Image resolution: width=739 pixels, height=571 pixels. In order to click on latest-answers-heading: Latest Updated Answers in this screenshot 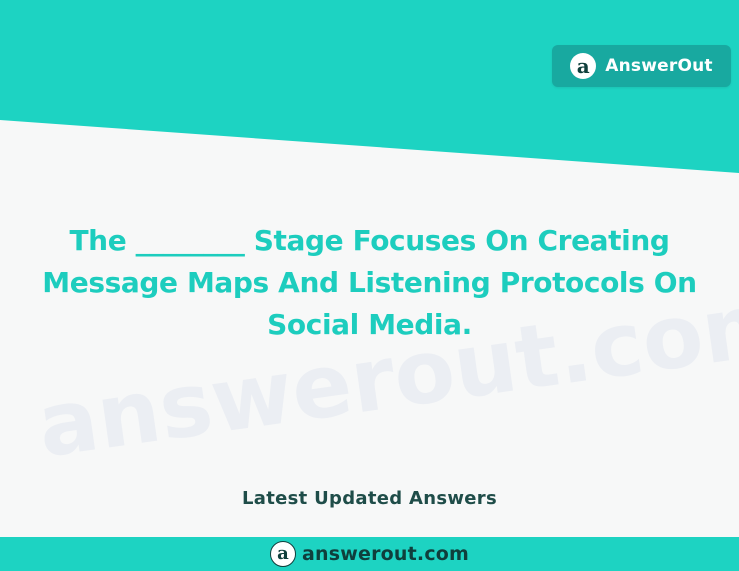, I will do `click(369, 498)`.